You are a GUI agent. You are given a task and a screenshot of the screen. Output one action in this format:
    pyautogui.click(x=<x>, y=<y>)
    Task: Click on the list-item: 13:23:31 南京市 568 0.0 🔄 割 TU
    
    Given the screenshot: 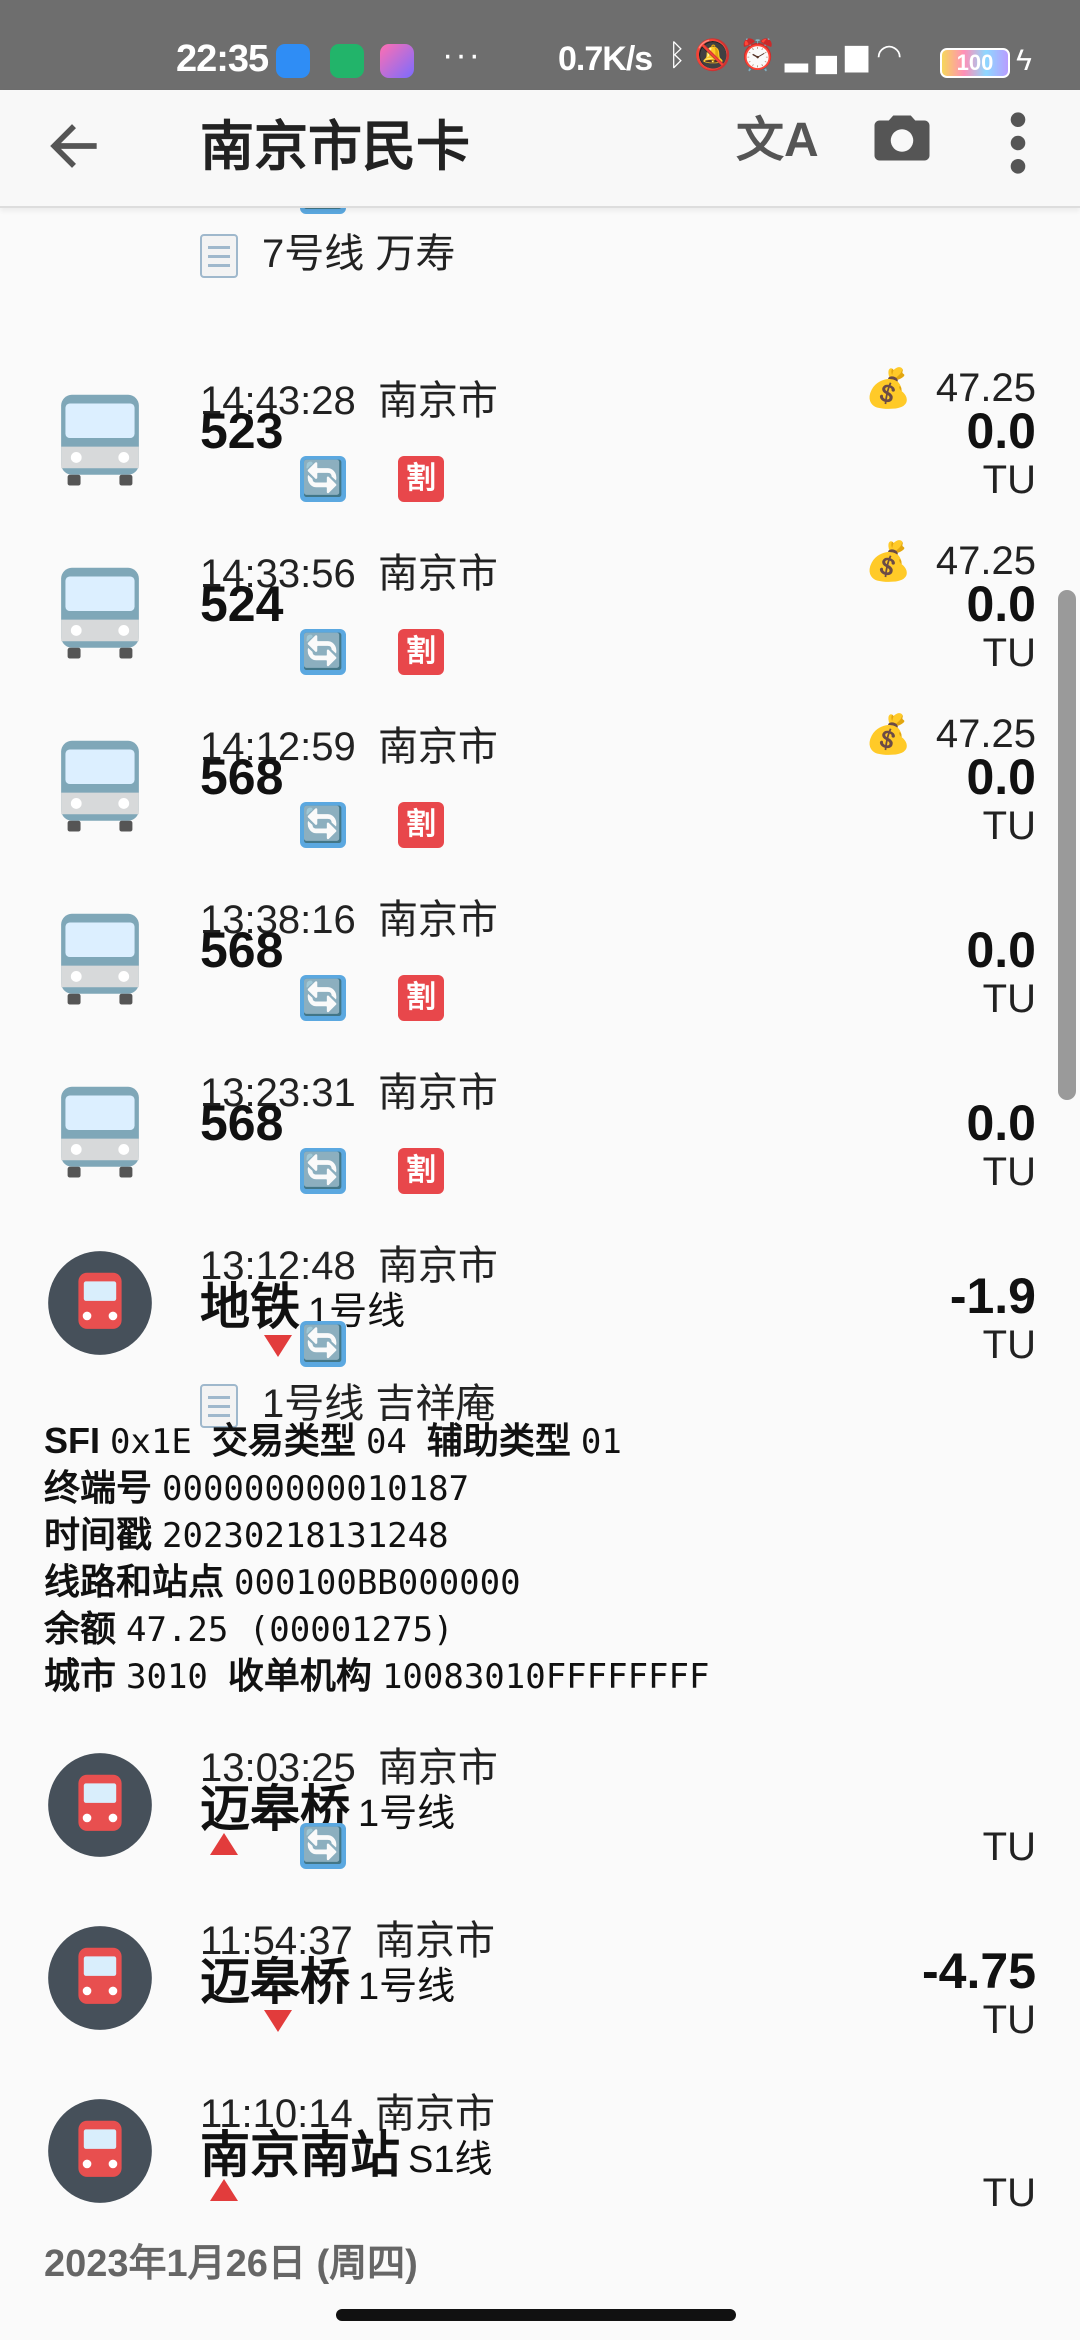 What is the action you would take?
    pyautogui.click(x=540, y=1126)
    